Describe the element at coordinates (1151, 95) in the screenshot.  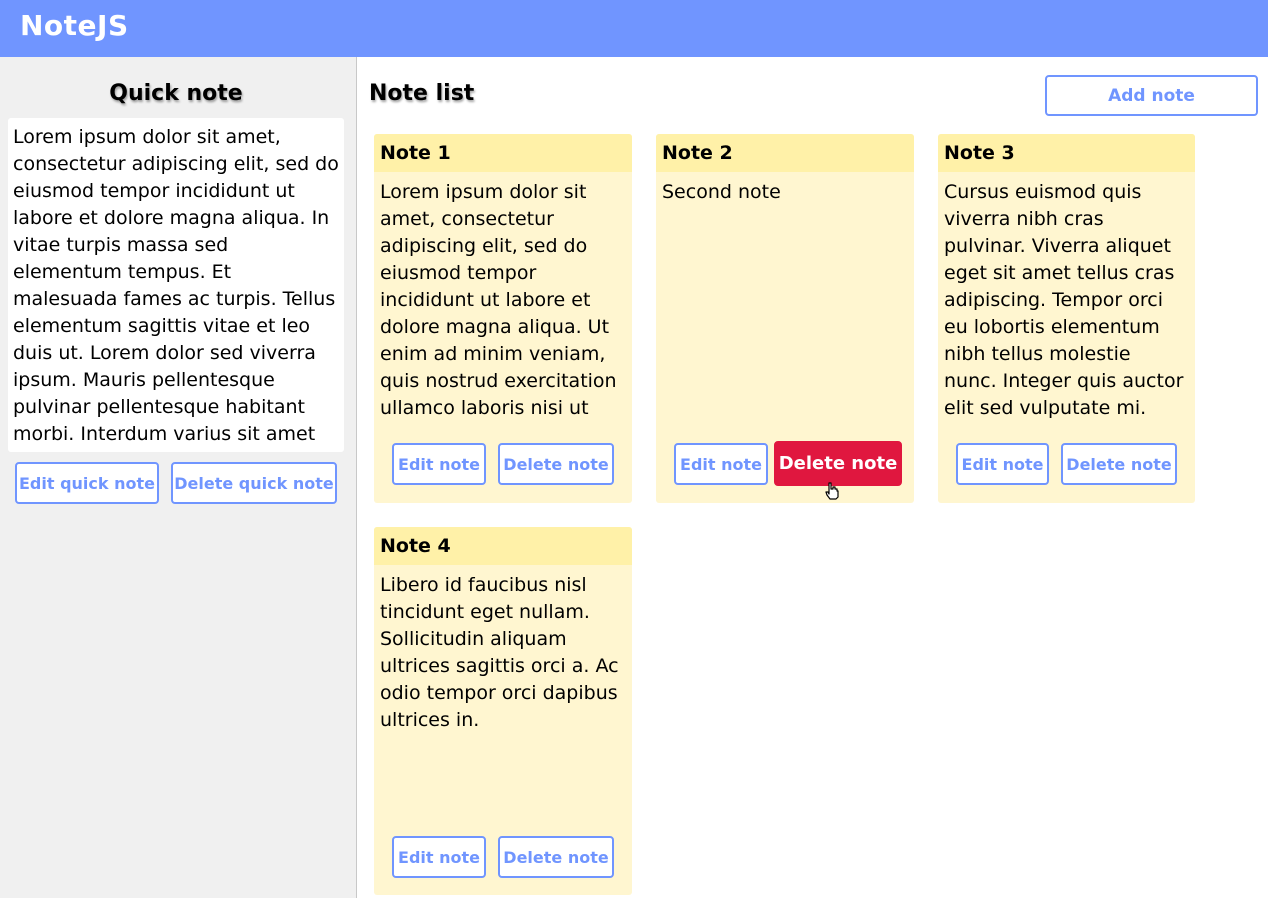
I see `add-note-button: Add note` at that location.